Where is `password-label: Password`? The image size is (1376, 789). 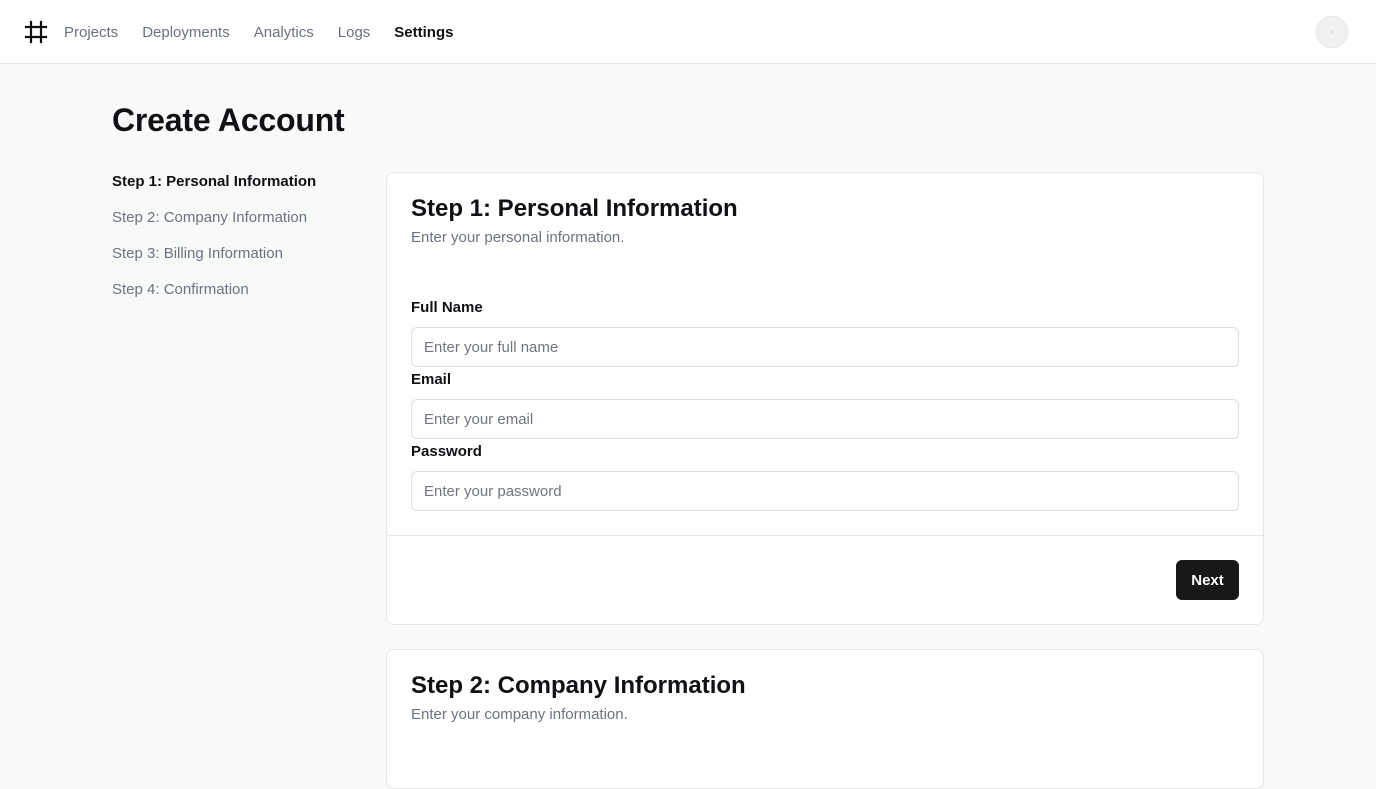 password-label: Password is located at coordinates (446, 451).